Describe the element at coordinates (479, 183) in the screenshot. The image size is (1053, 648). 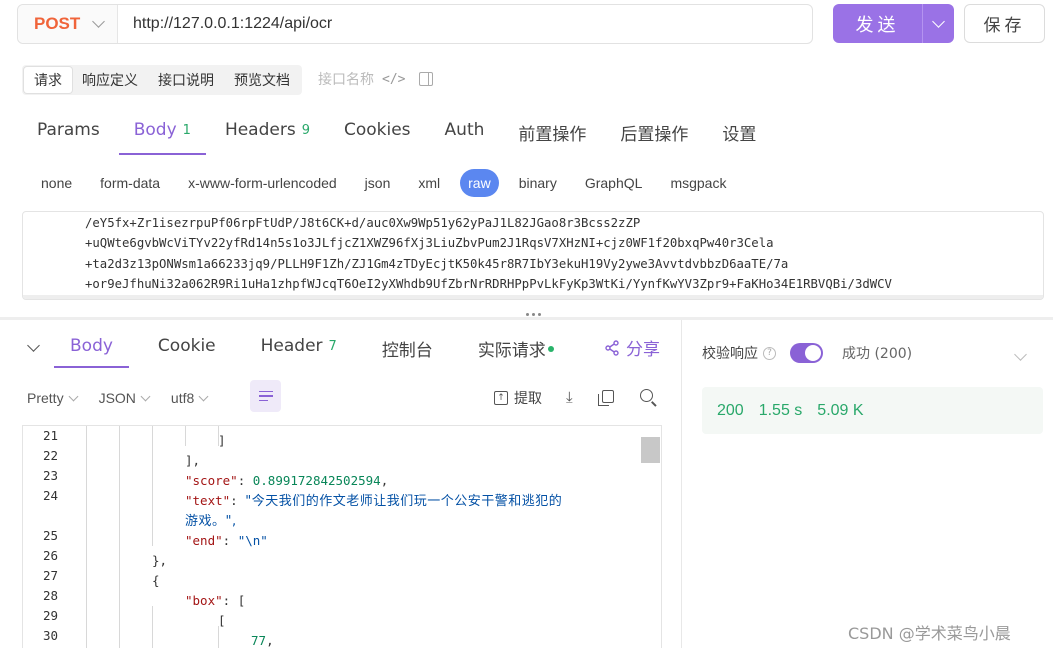
I see `body-type-raw: raw` at that location.